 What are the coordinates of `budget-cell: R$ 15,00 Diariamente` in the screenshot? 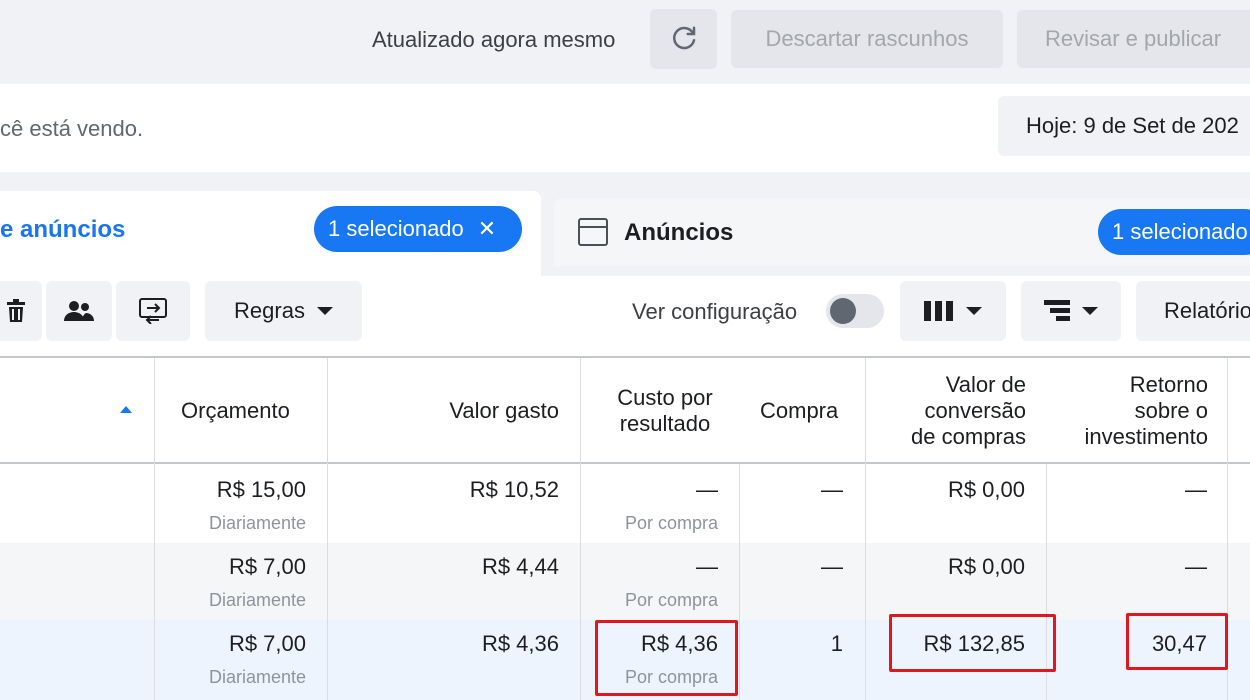 It's located at (233, 505).